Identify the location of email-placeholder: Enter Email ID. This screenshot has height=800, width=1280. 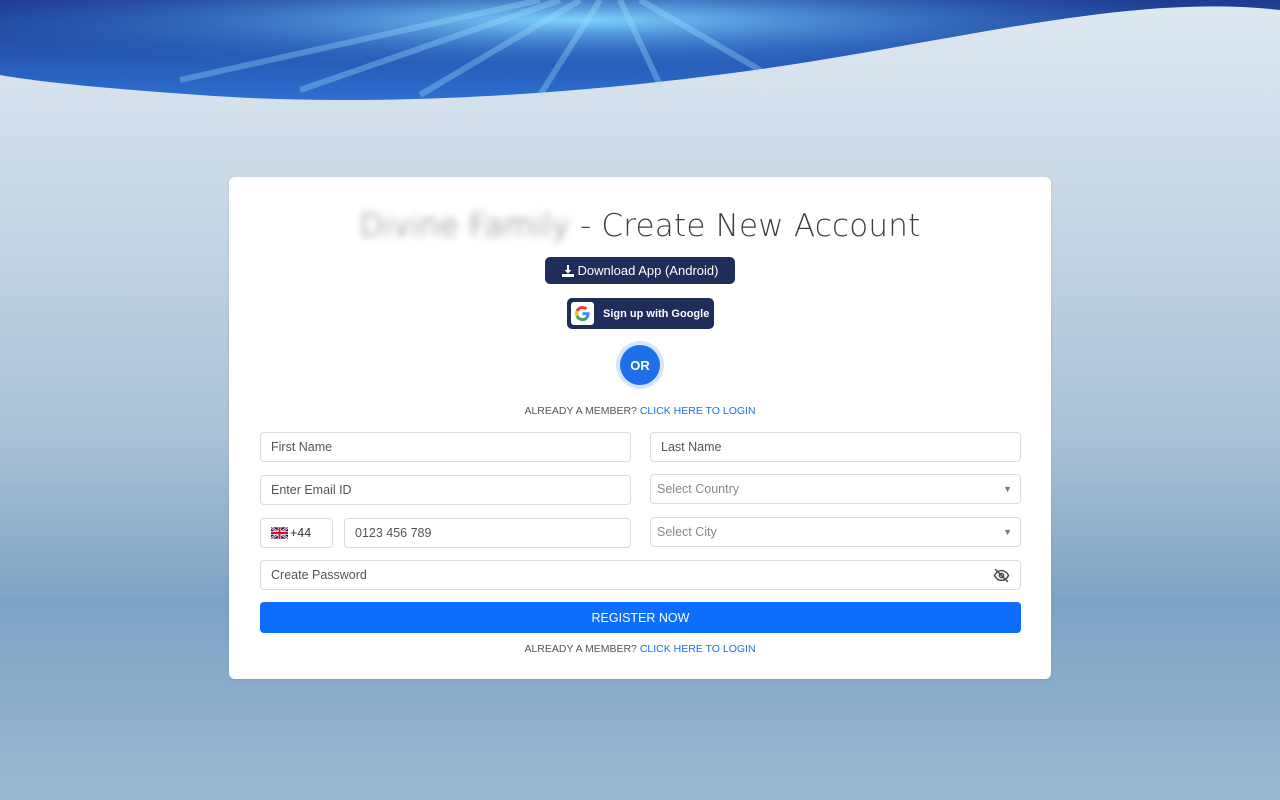
(311, 490).